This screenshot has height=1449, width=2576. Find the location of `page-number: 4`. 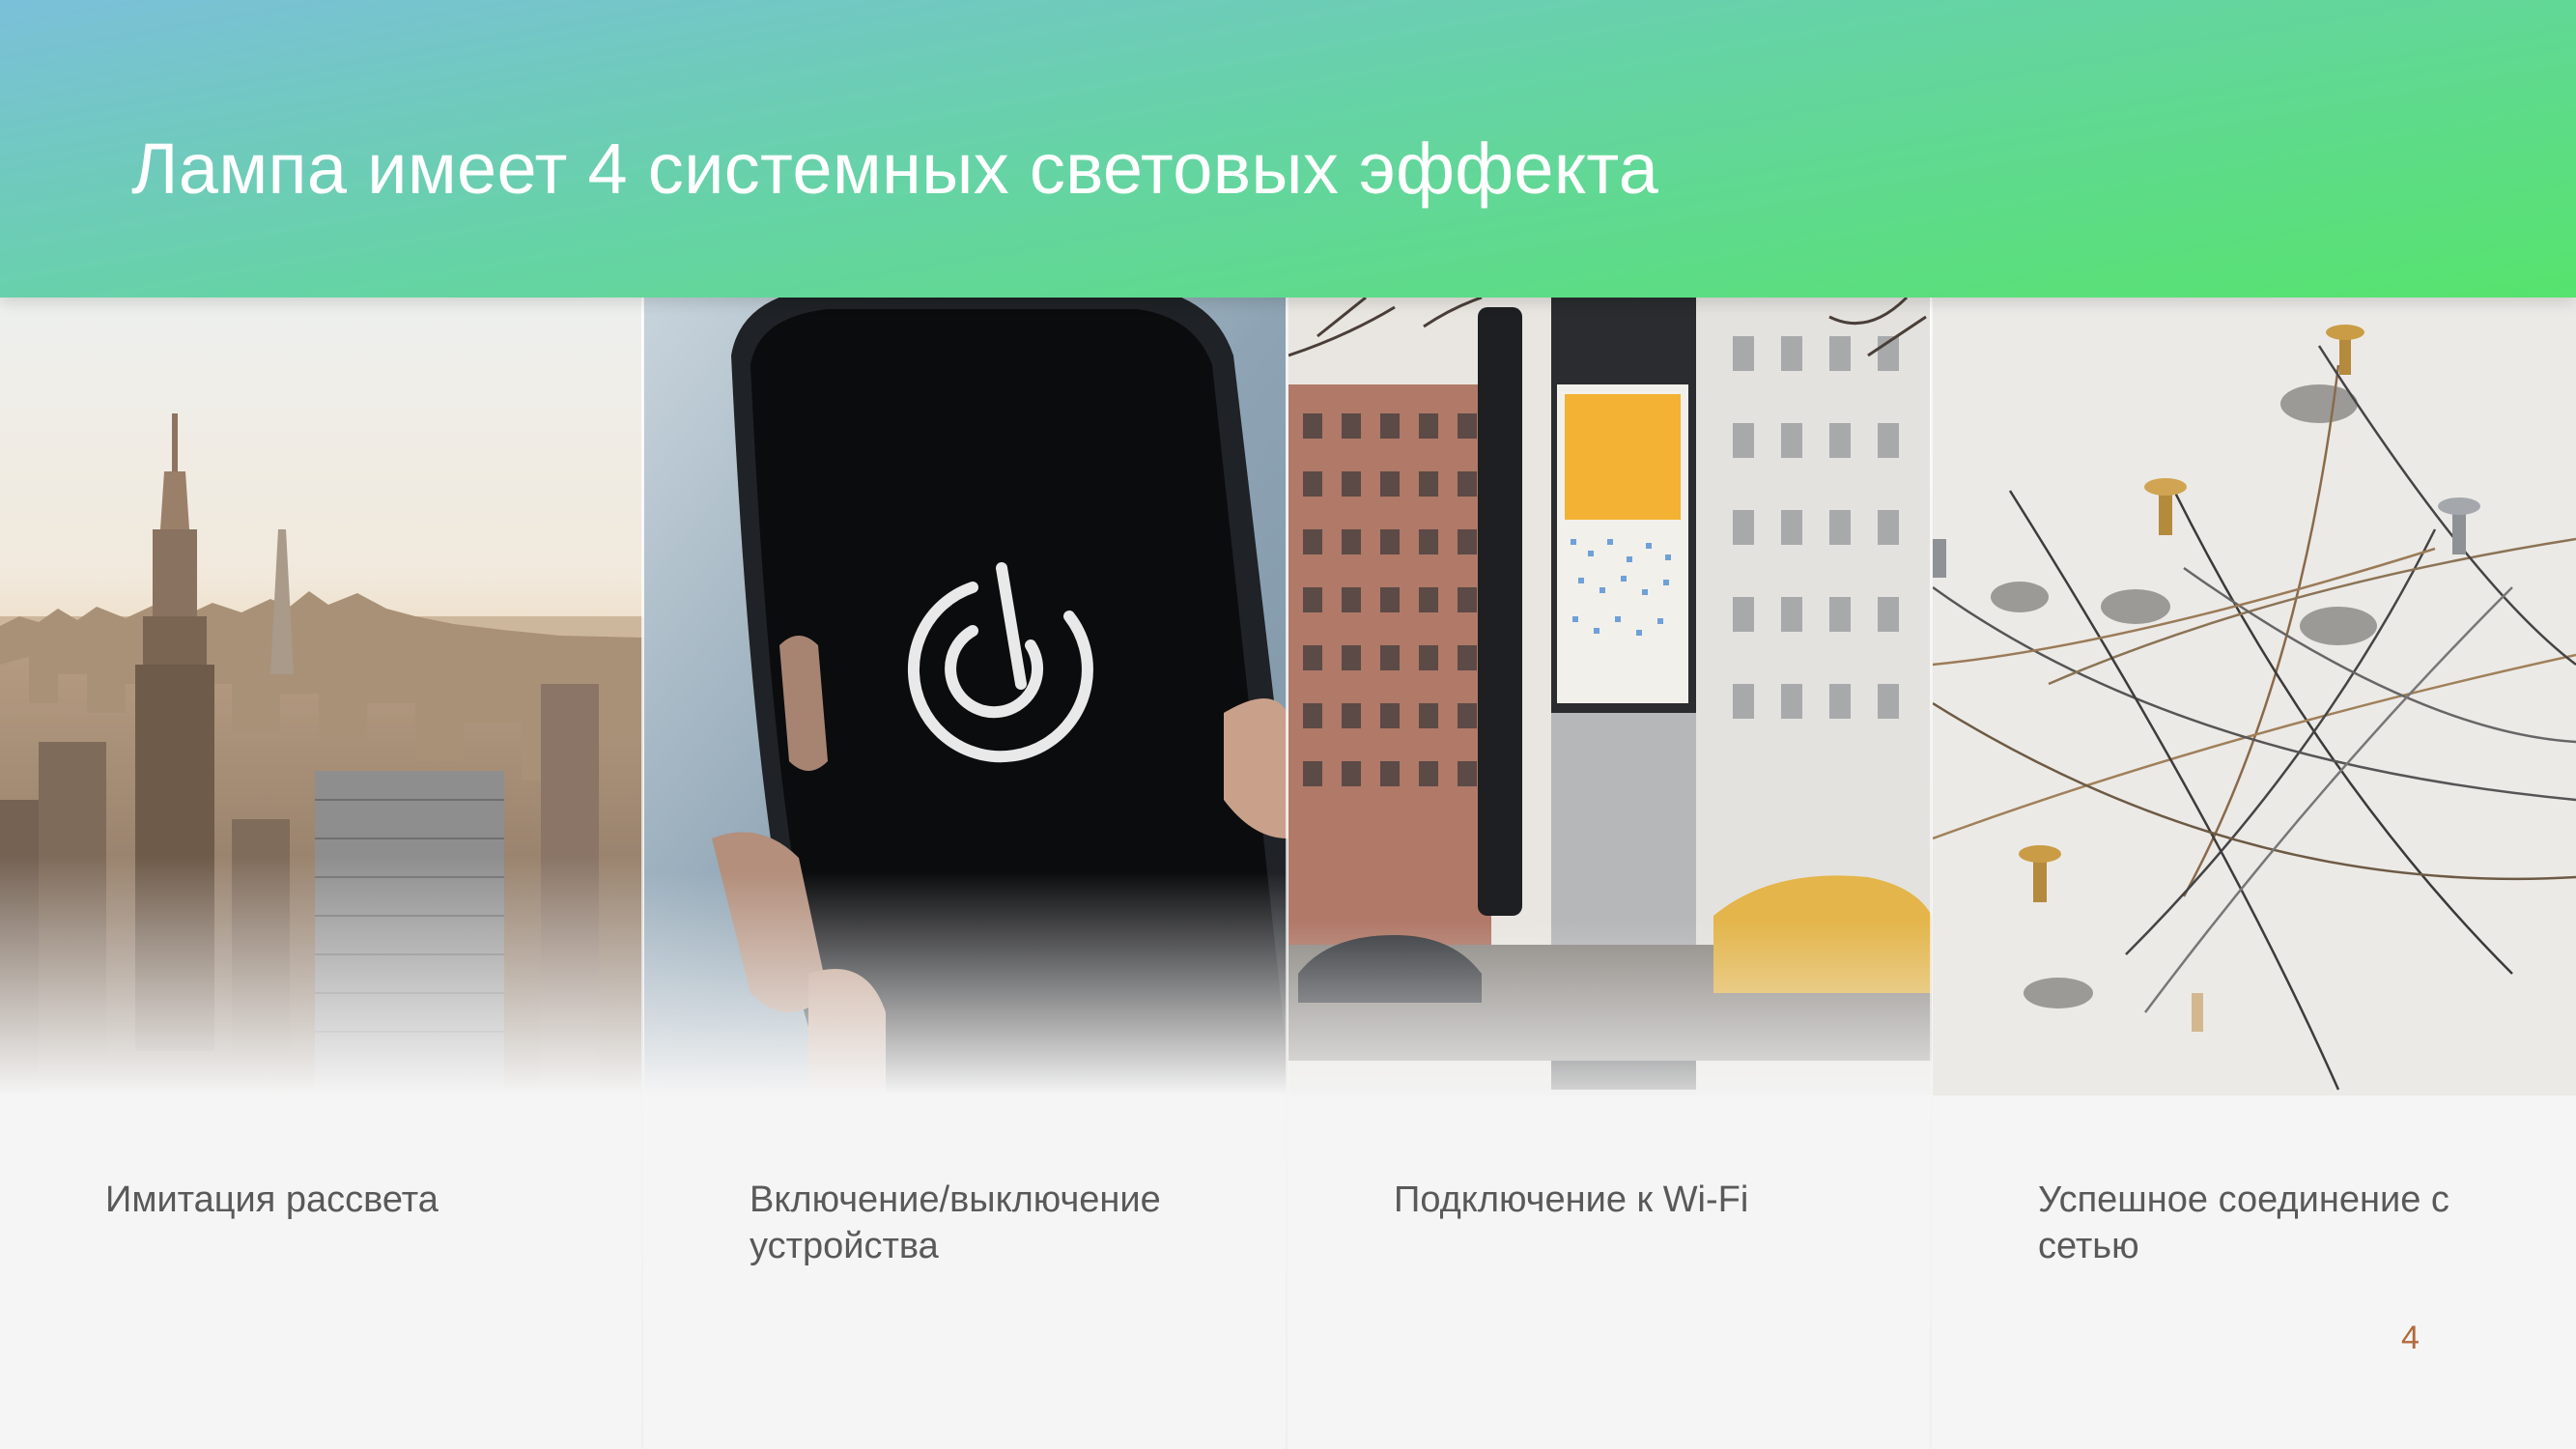

page-number: 4 is located at coordinates (2410, 1338).